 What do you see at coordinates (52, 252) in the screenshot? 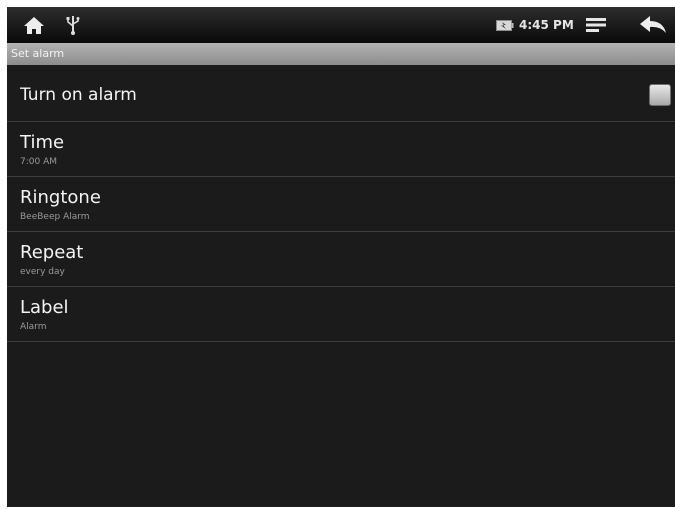
I see `repeat-label: Repeat` at bounding box center [52, 252].